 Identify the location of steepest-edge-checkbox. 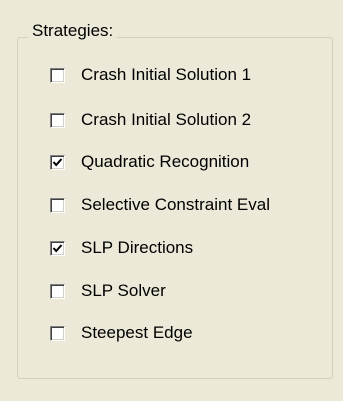
(57, 333).